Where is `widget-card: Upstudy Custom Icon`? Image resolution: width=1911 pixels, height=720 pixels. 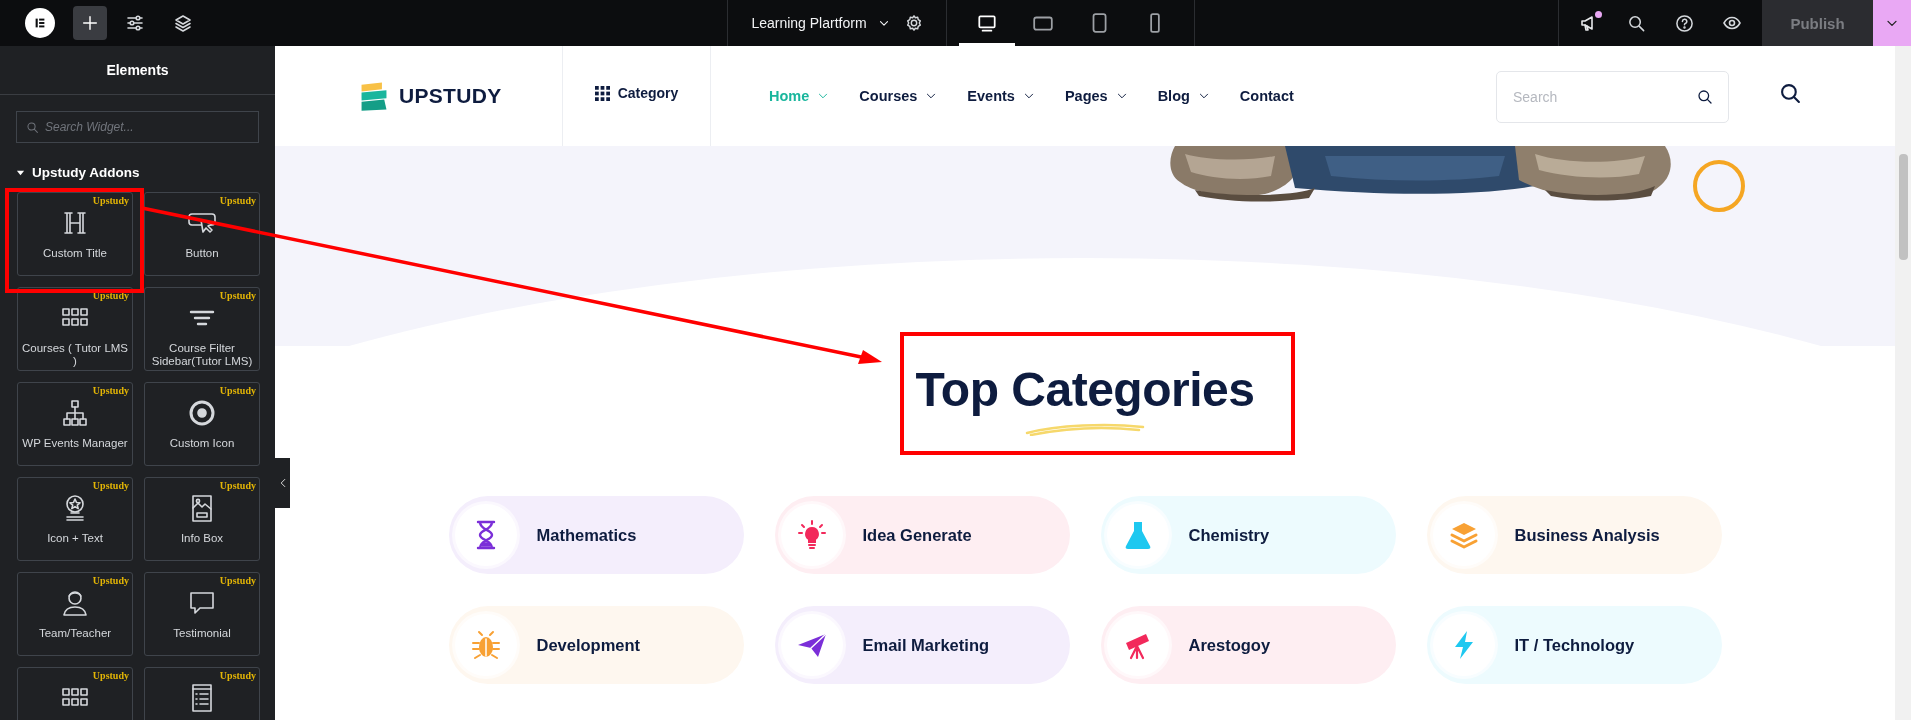
widget-card: Upstudy Custom Icon is located at coordinates (202, 424).